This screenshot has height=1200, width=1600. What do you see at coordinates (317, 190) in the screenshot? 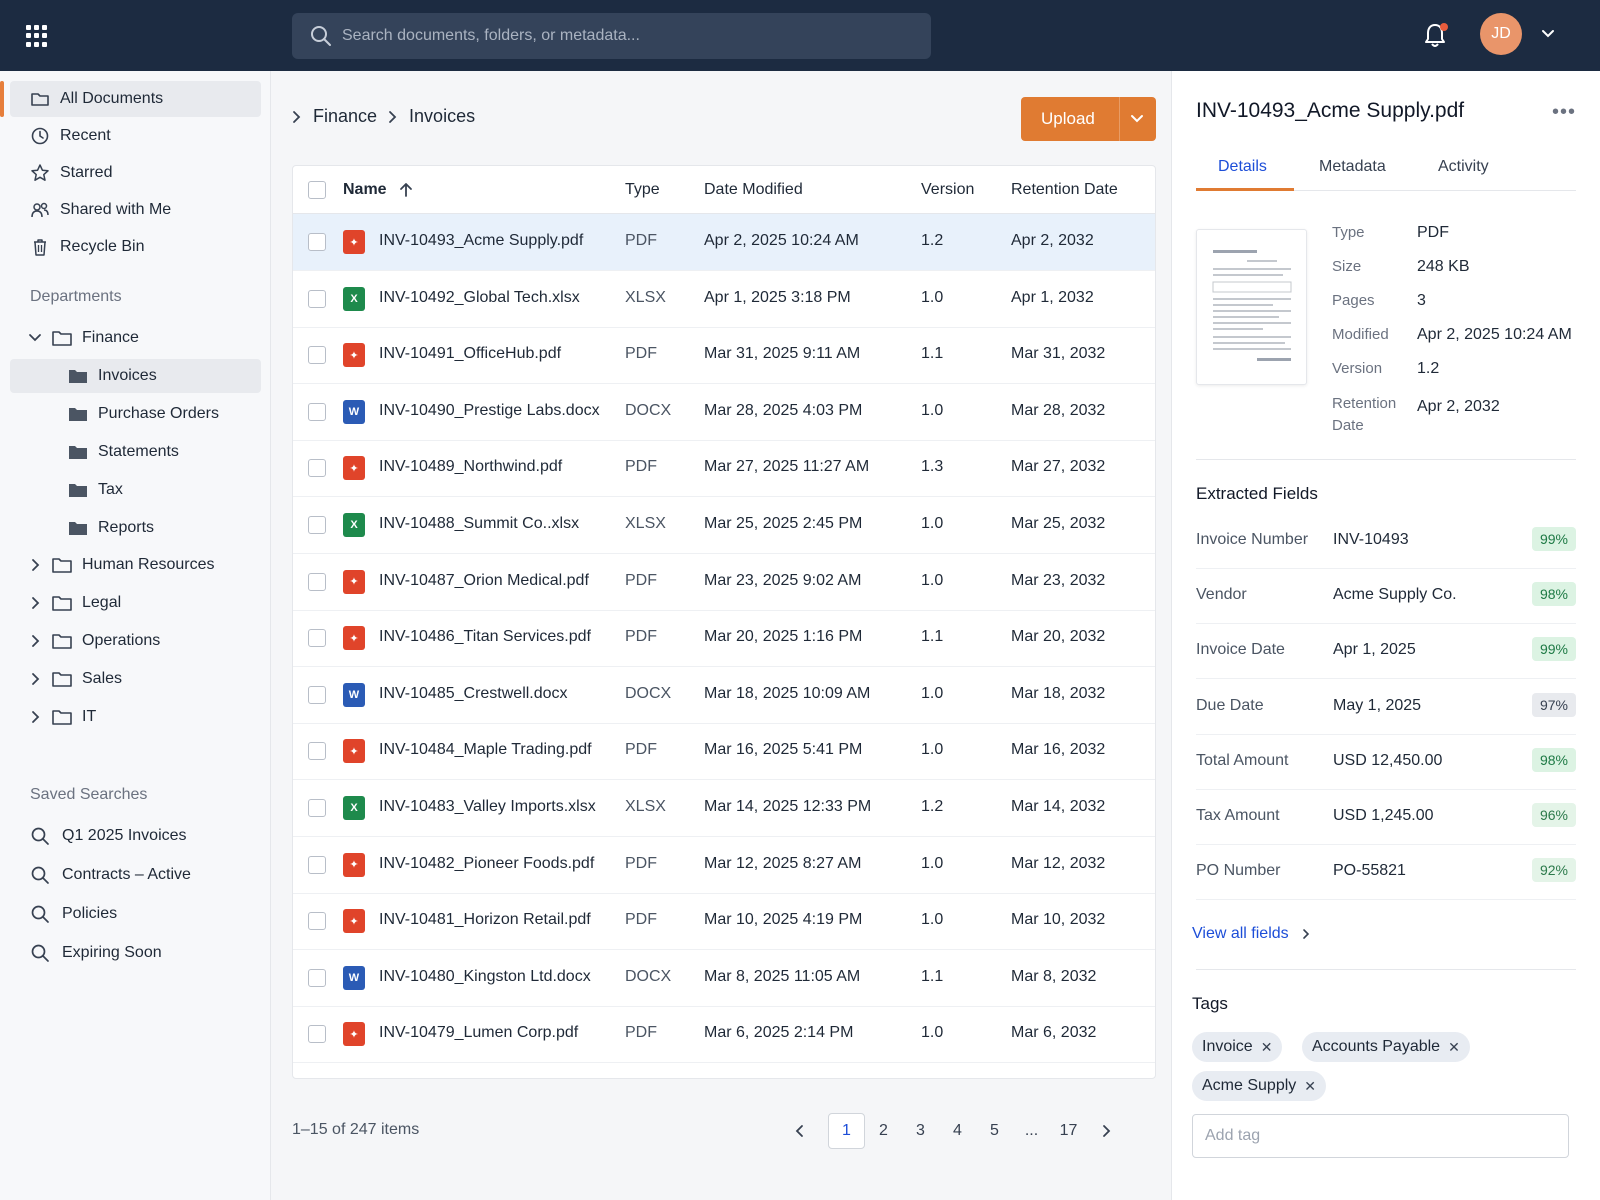
I see `select-all-checkbox` at bounding box center [317, 190].